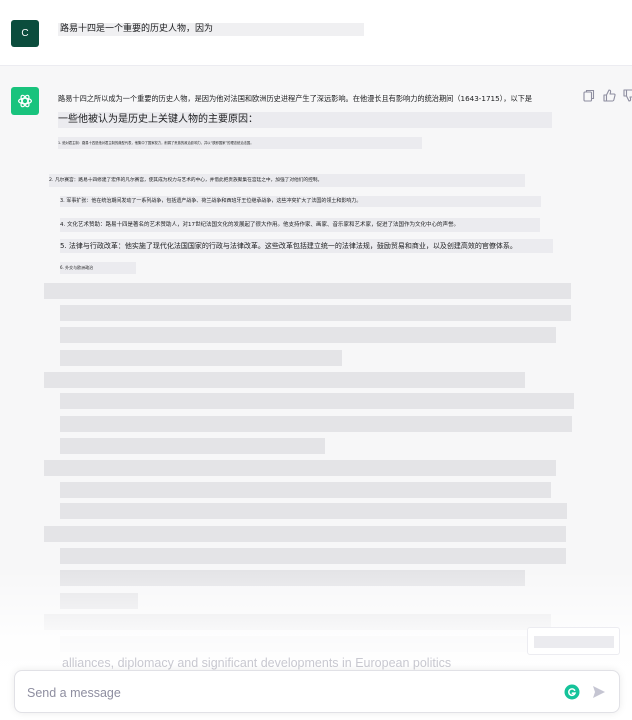  Describe the element at coordinates (305, 120) in the screenshot. I see `response-paragraph: 一些他被认为是历史上关键人物的主要原因：` at that location.